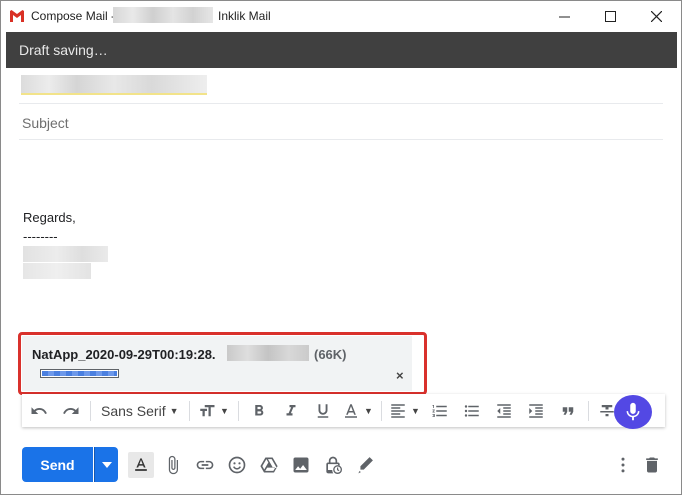 The image size is (682, 495). I want to click on subject-row, so click(341, 122).